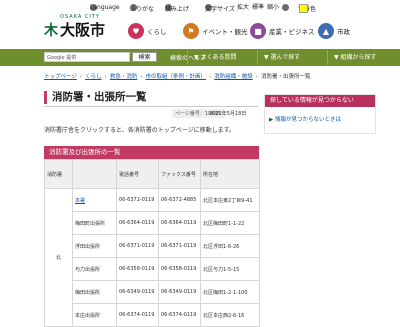  Describe the element at coordinates (60, 77) in the screenshot. I see `breadcrumb-top: トップページ` at that location.